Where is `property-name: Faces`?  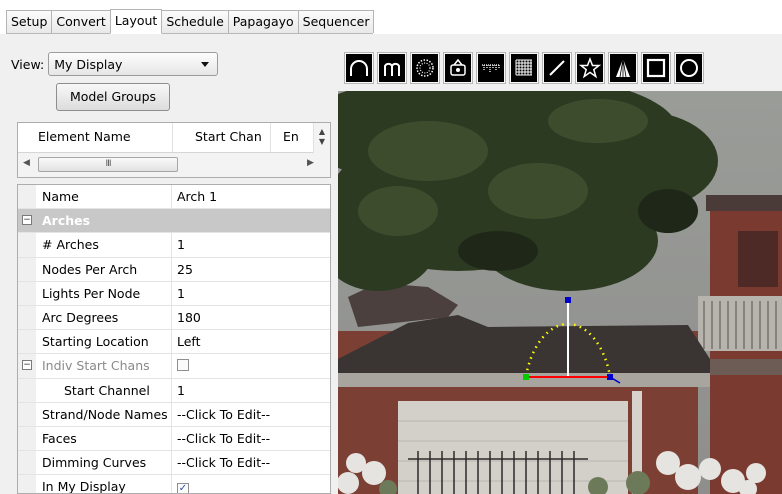 property-name: Faces is located at coordinates (104, 438).